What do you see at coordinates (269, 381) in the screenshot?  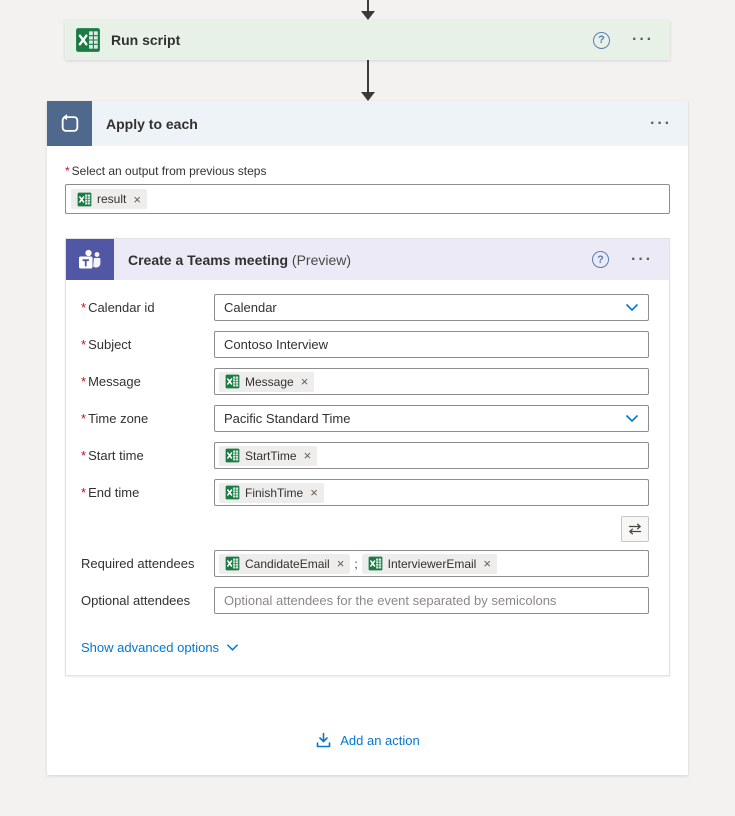 I see `token-label: Message` at bounding box center [269, 381].